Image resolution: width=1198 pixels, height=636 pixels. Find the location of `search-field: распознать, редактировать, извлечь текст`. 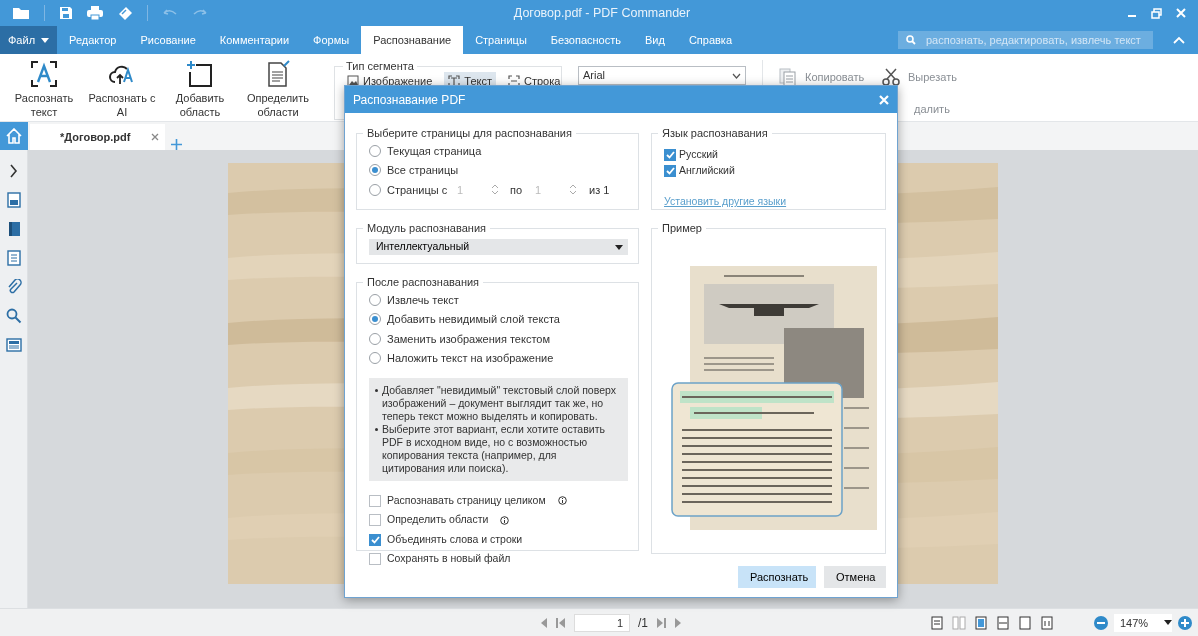

search-field: распознать, редактировать, извлечь текст is located at coordinates (1025, 40).